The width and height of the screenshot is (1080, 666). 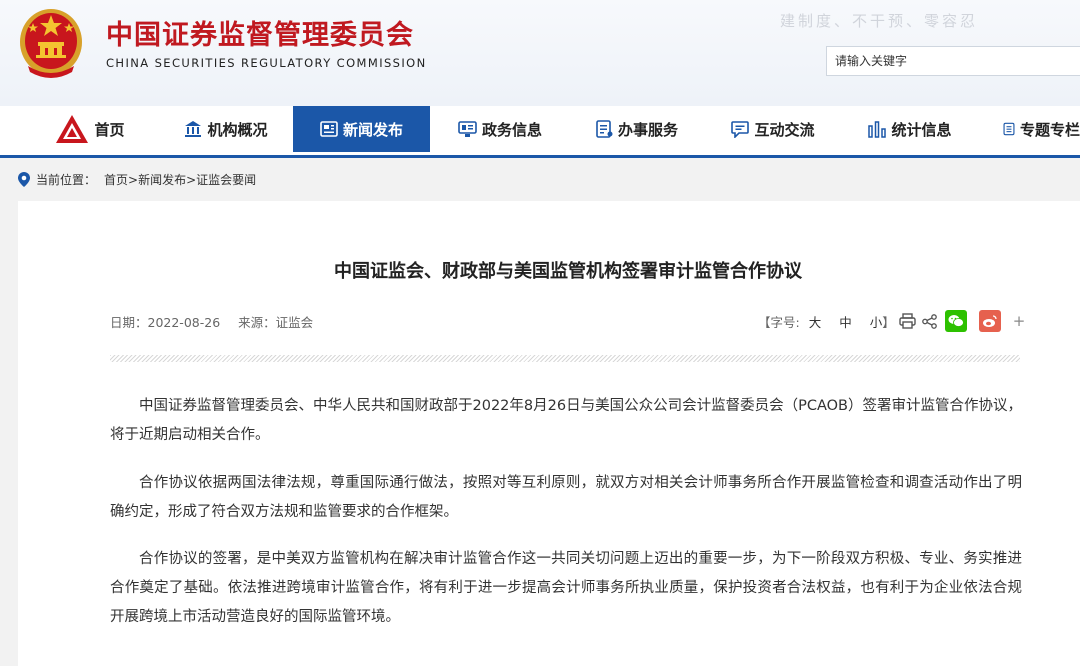 I want to click on nav-item-home: 首页, so click(x=90, y=129).